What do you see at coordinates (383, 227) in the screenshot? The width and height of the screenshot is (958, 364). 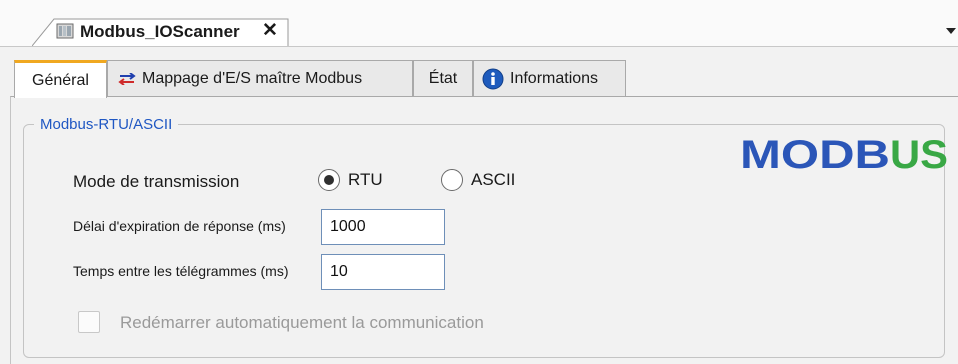 I see `response-timeout-input` at bounding box center [383, 227].